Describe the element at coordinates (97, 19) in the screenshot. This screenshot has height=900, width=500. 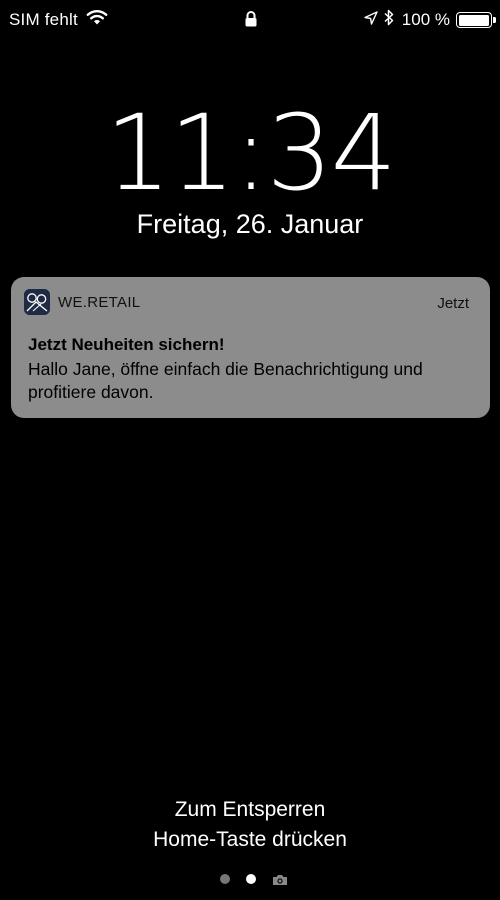
I see `wifi-icon` at that location.